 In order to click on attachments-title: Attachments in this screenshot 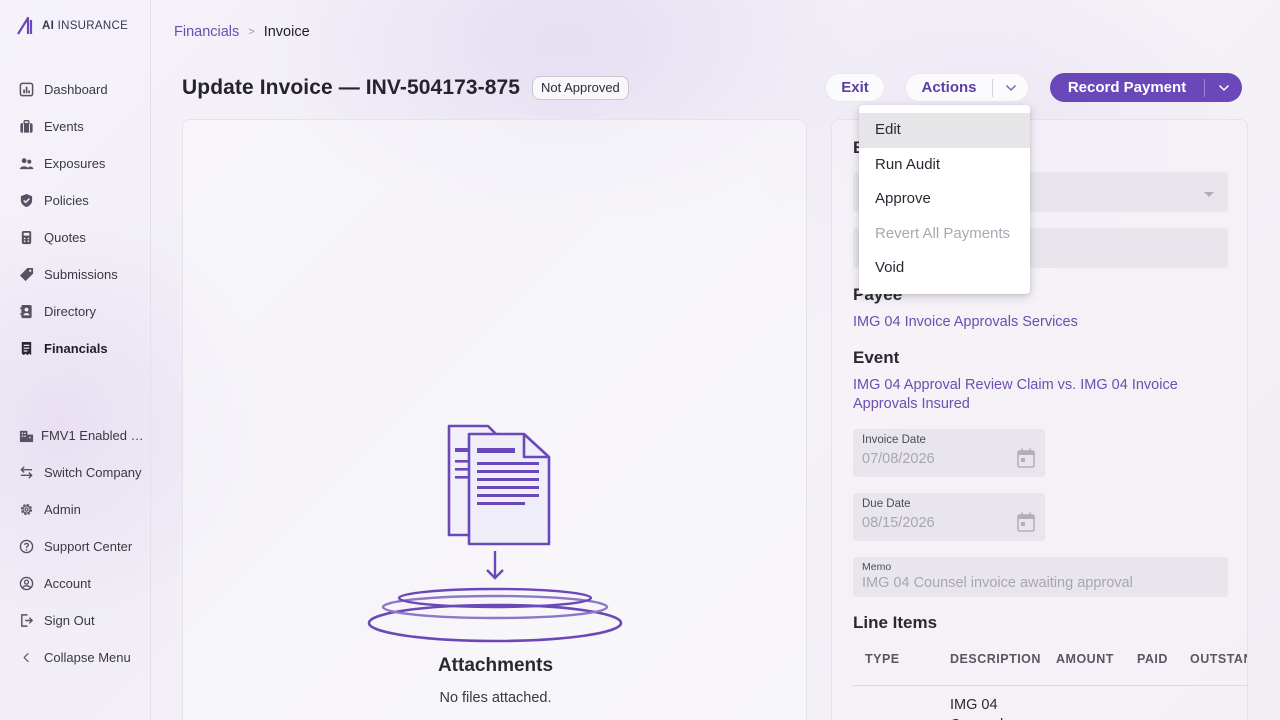, I will do `click(495, 665)`.